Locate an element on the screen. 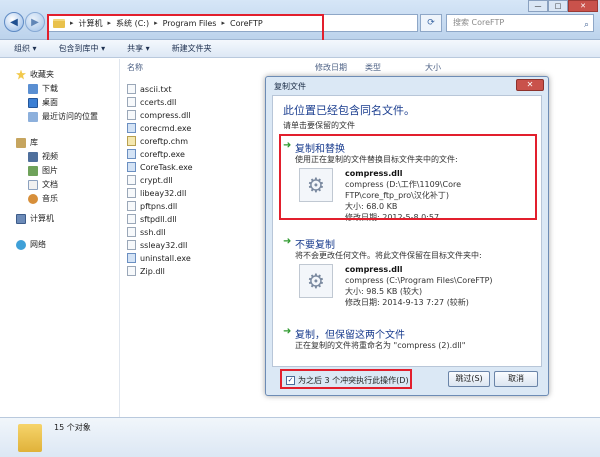 This screenshot has height=457, width=600. file-name: libeay32.dll is located at coordinates (163, 193).